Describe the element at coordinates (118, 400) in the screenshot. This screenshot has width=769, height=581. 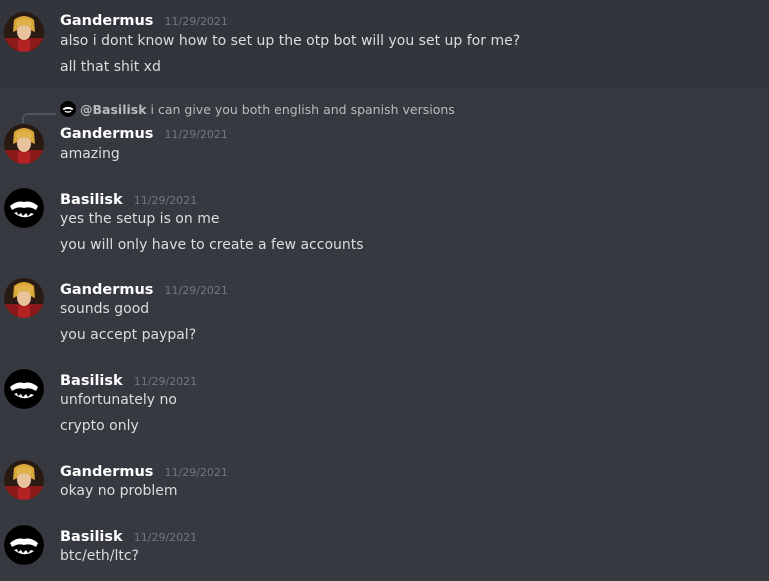
I see `message-text: unfortunately no` at that location.